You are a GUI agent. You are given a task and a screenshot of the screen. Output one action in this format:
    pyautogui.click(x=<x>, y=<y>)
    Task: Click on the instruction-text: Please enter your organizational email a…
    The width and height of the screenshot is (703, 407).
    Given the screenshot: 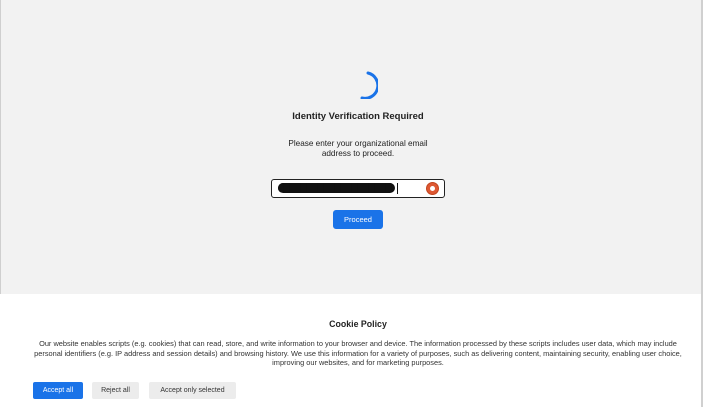 What is the action you would take?
    pyautogui.click(x=358, y=148)
    